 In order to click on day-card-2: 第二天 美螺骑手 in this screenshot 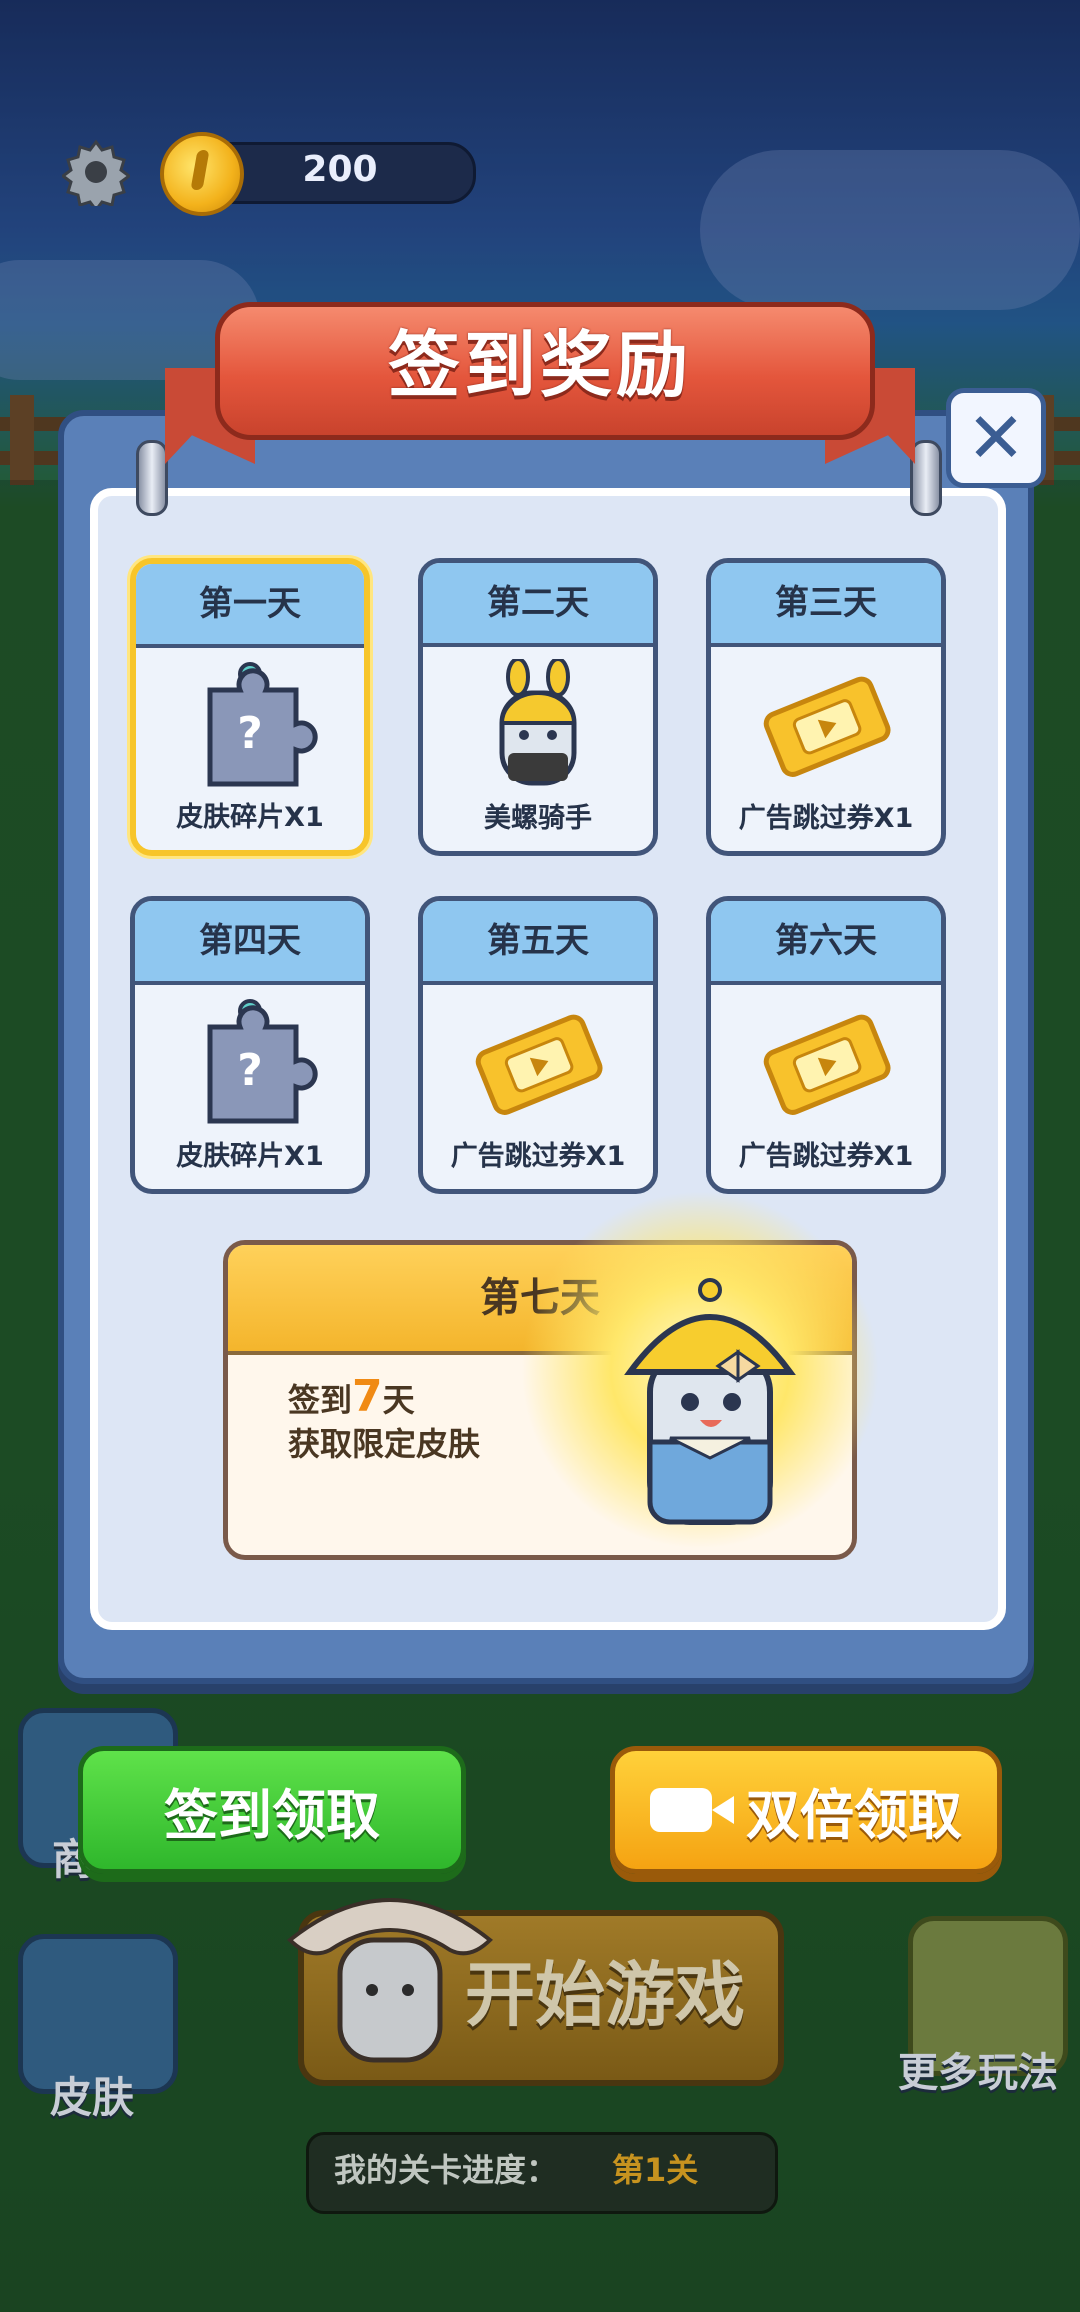, I will do `click(538, 707)`.